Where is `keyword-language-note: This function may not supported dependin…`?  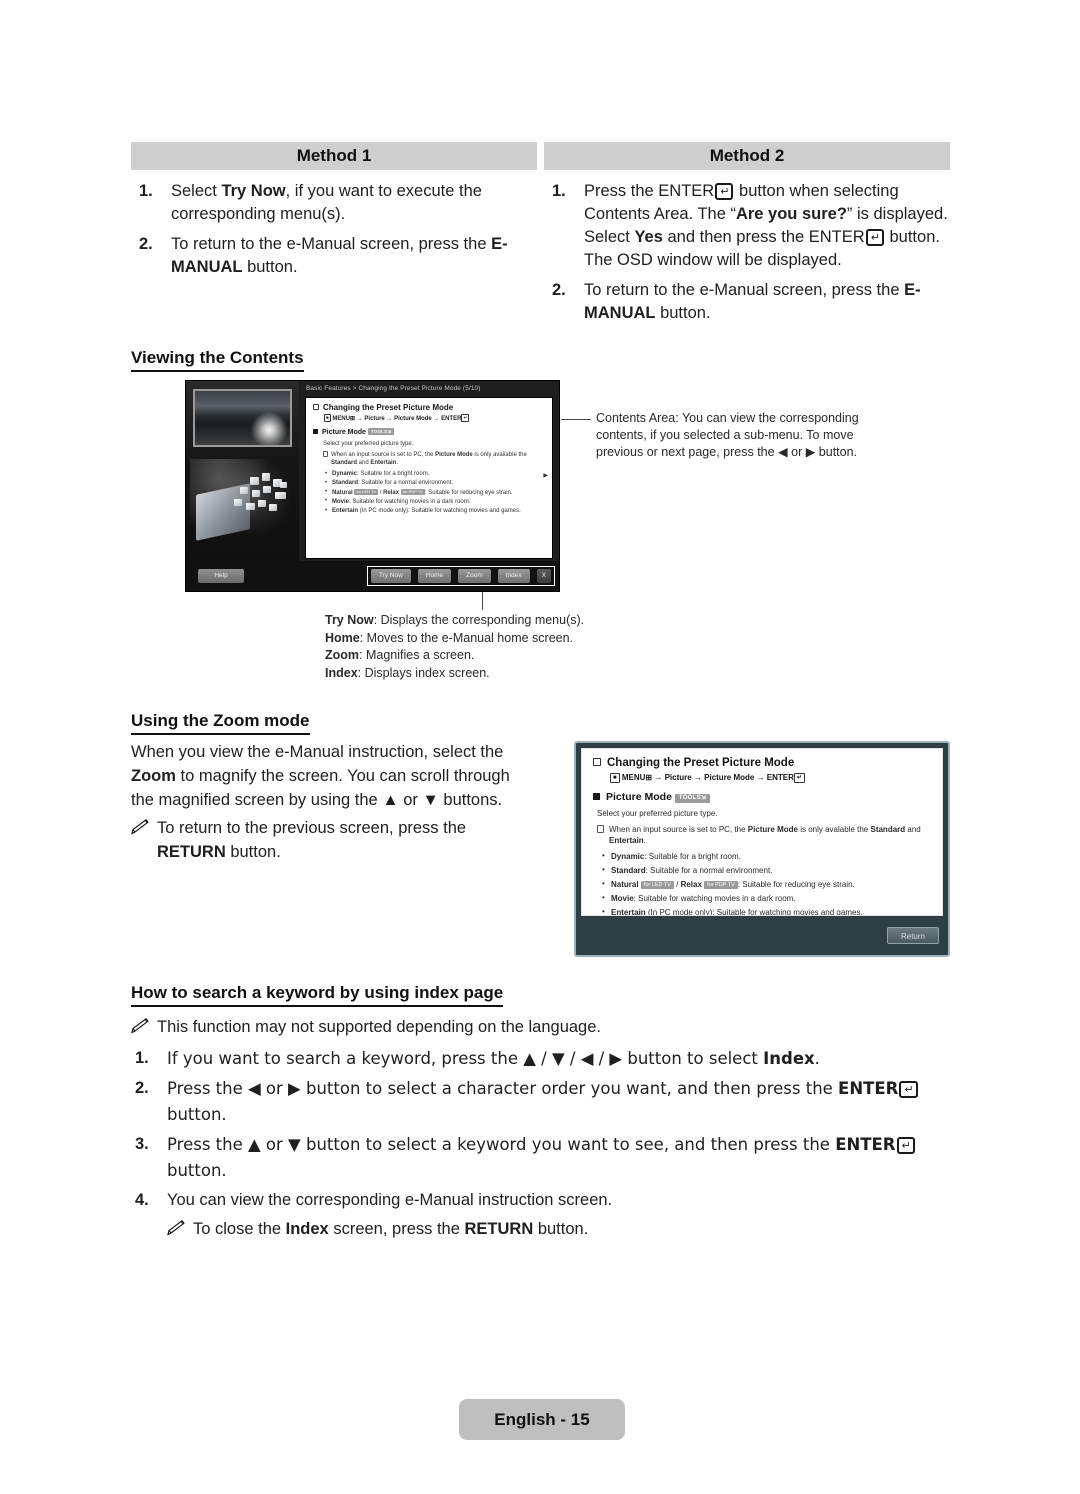
keyword-language-note: This function may not supported dependin… is located at coordinates (541, 1027).